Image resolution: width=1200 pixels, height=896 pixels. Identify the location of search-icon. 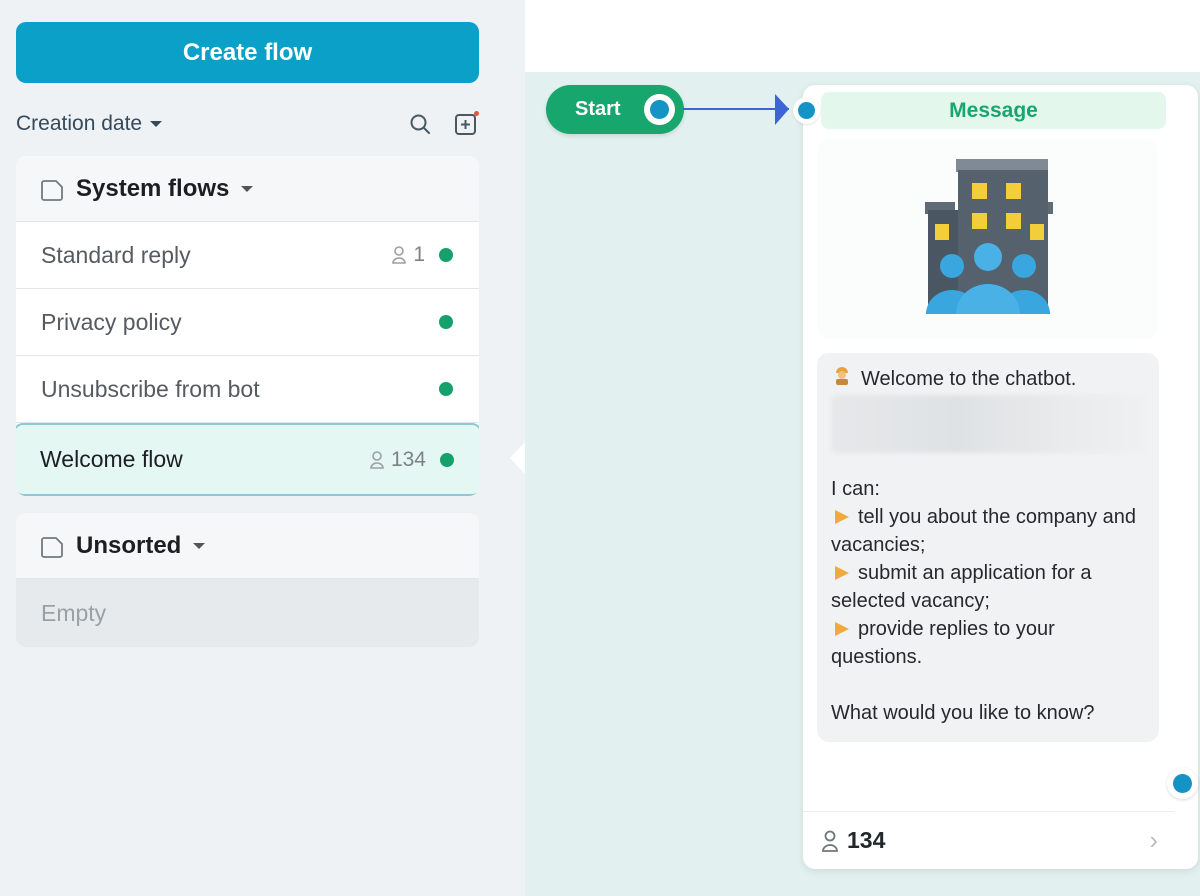
(420, 124).